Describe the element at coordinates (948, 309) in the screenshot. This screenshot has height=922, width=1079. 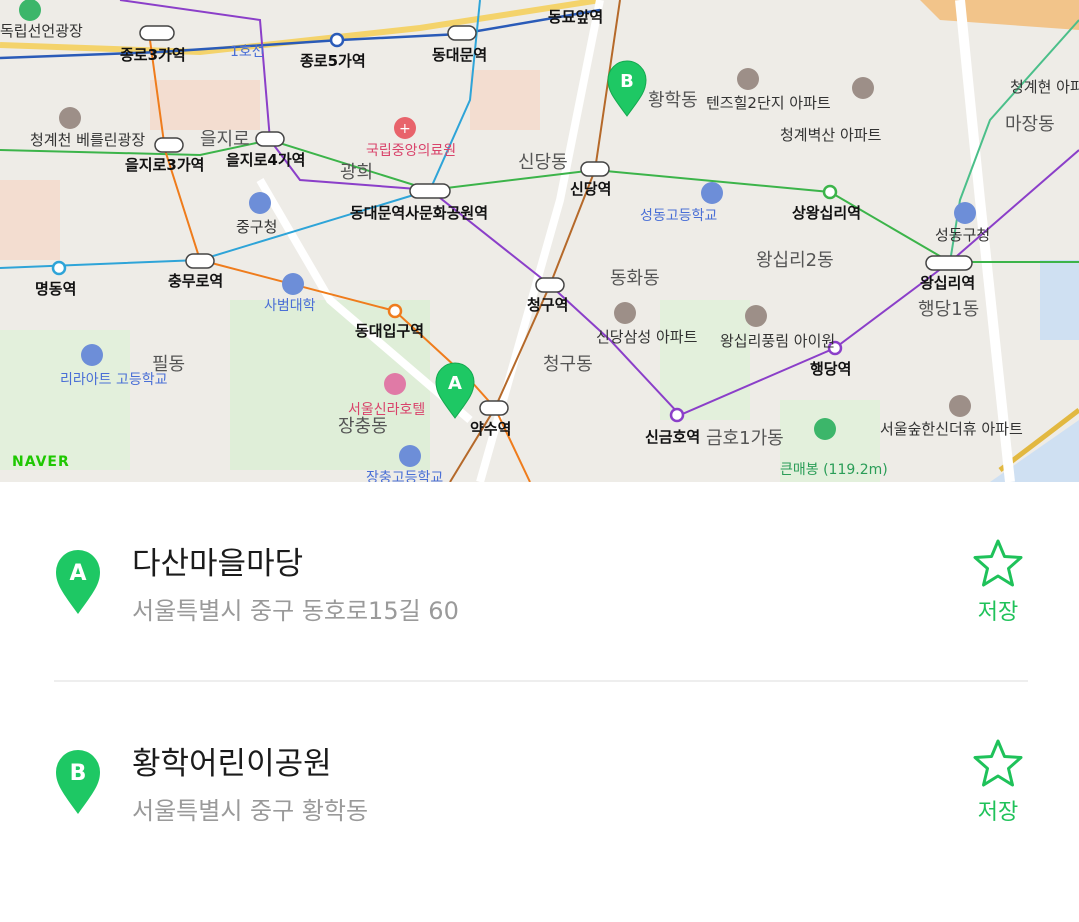
I see `area-label: 행당1동` at that location.